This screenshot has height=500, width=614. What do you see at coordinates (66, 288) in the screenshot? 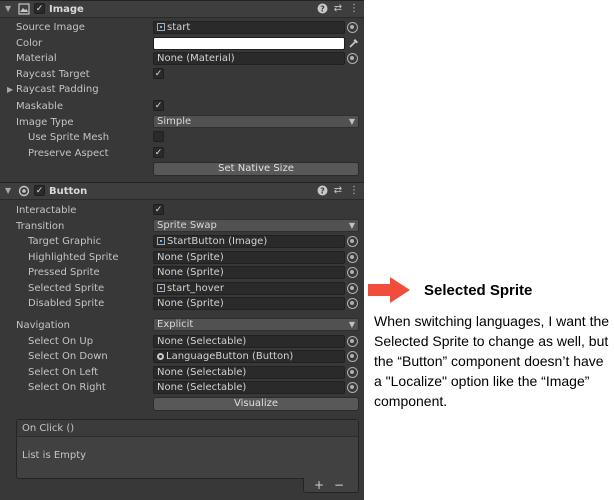
I see `selected-sprite-label: Selected Sprite` at bounding box center [66, 288].